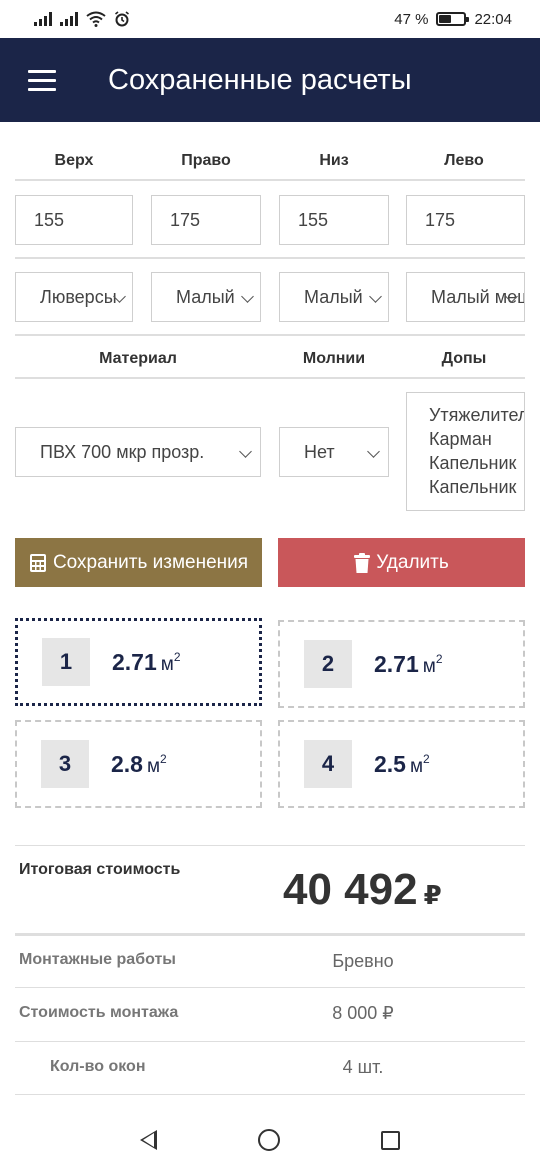 The image size is (540, 1170). Describe the element at coordinates (465, 297) in the screenshot. I see `left-fastening-select: Малый мешок` at that location.